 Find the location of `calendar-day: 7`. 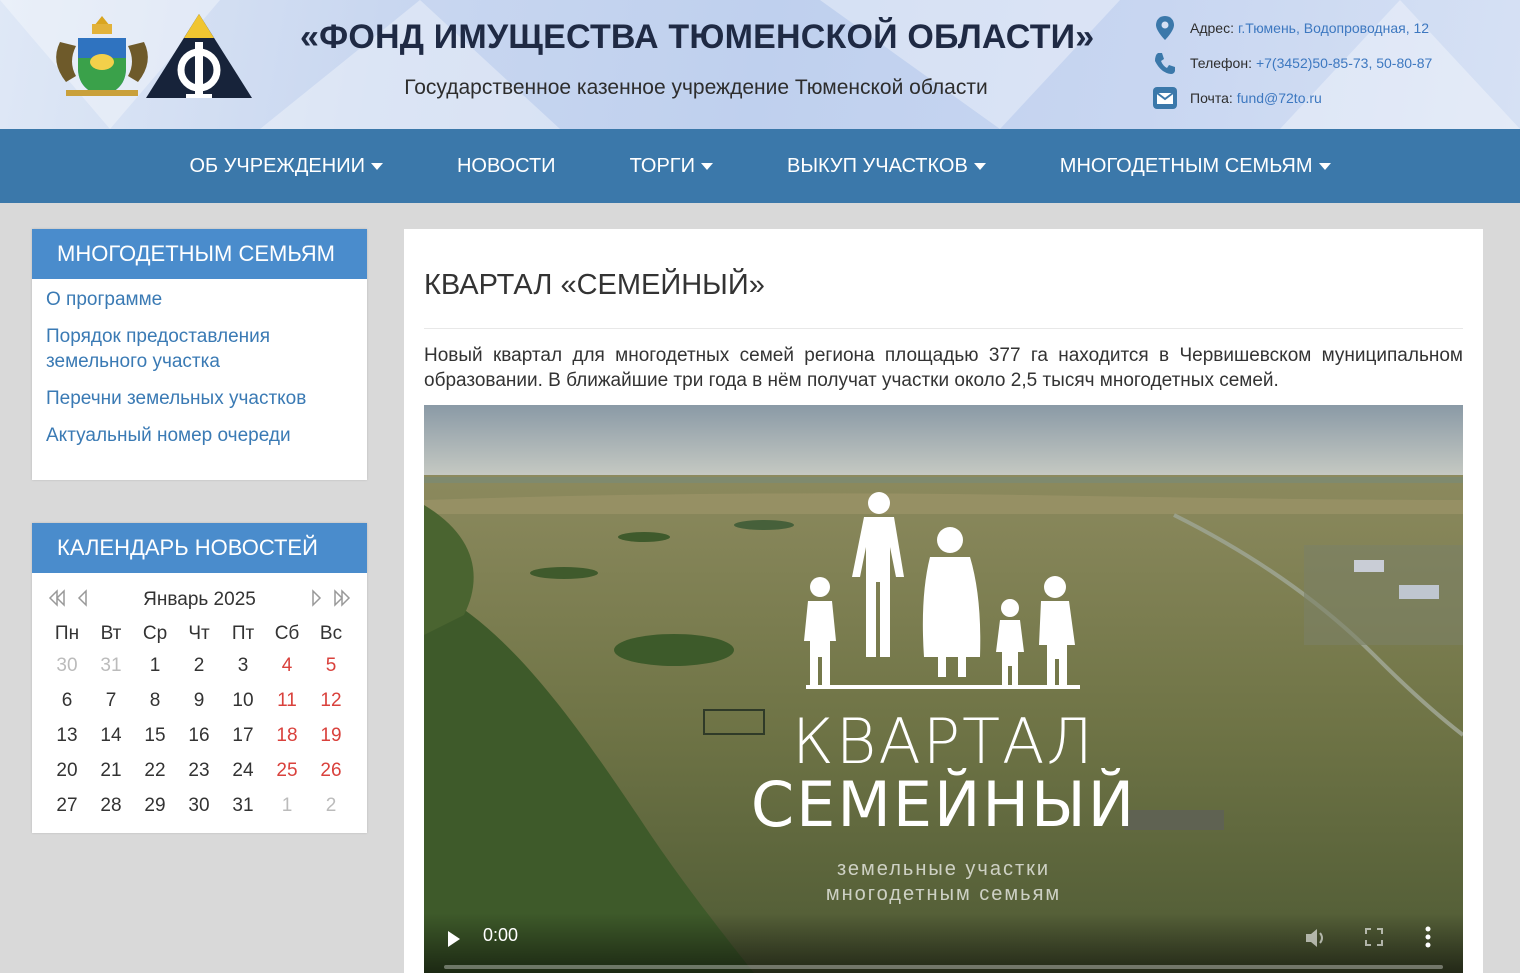

calendar-day: 7 is located at coordinates (111, 701).